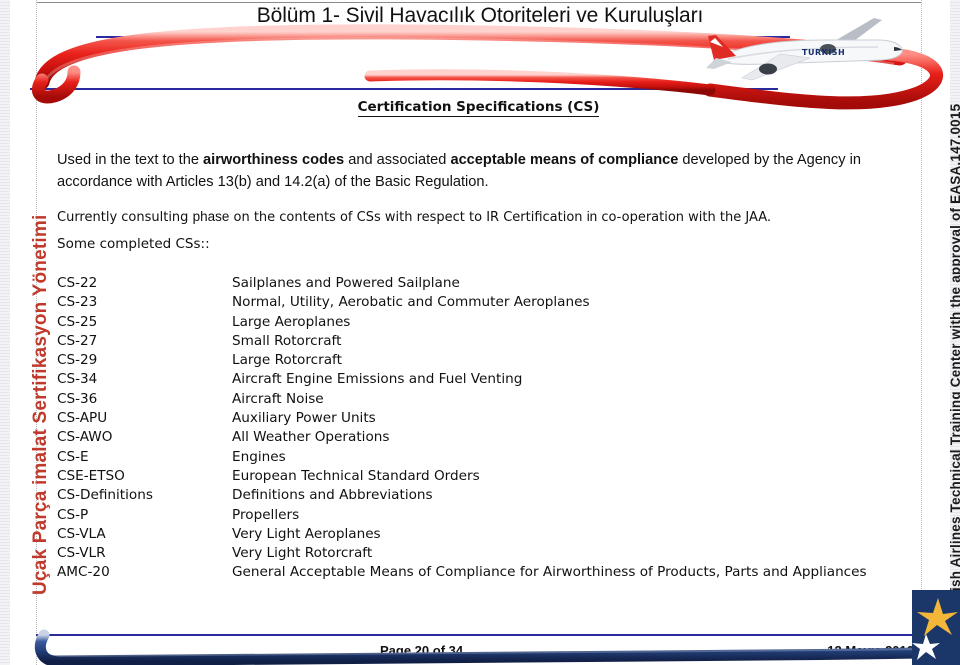  What do you see at coordinates (487, 553) in the screenshot?
I see `cs-list-row: CS-VLR Very Light Rotorcraft` at bounding box center [487, 553].